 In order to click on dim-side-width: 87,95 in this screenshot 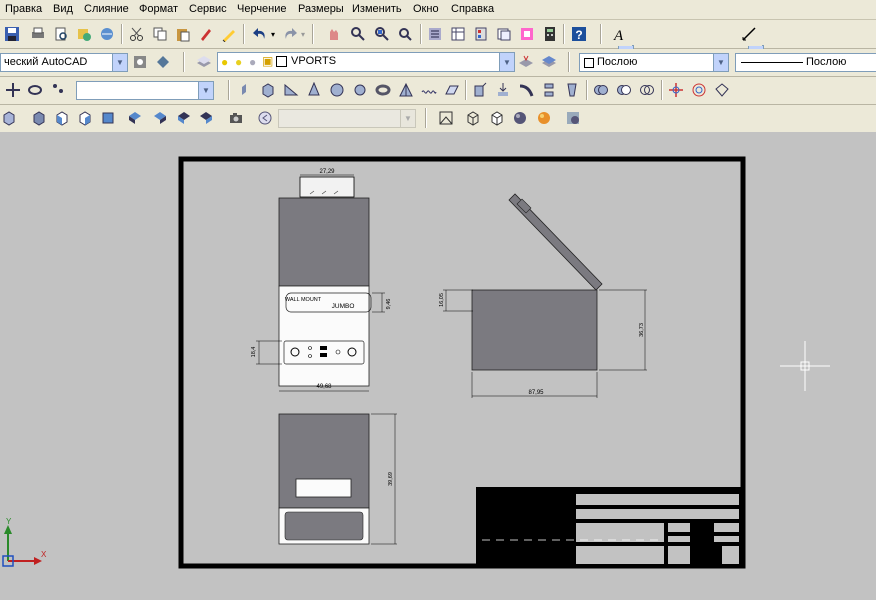, I will do `click(536, 393)`.